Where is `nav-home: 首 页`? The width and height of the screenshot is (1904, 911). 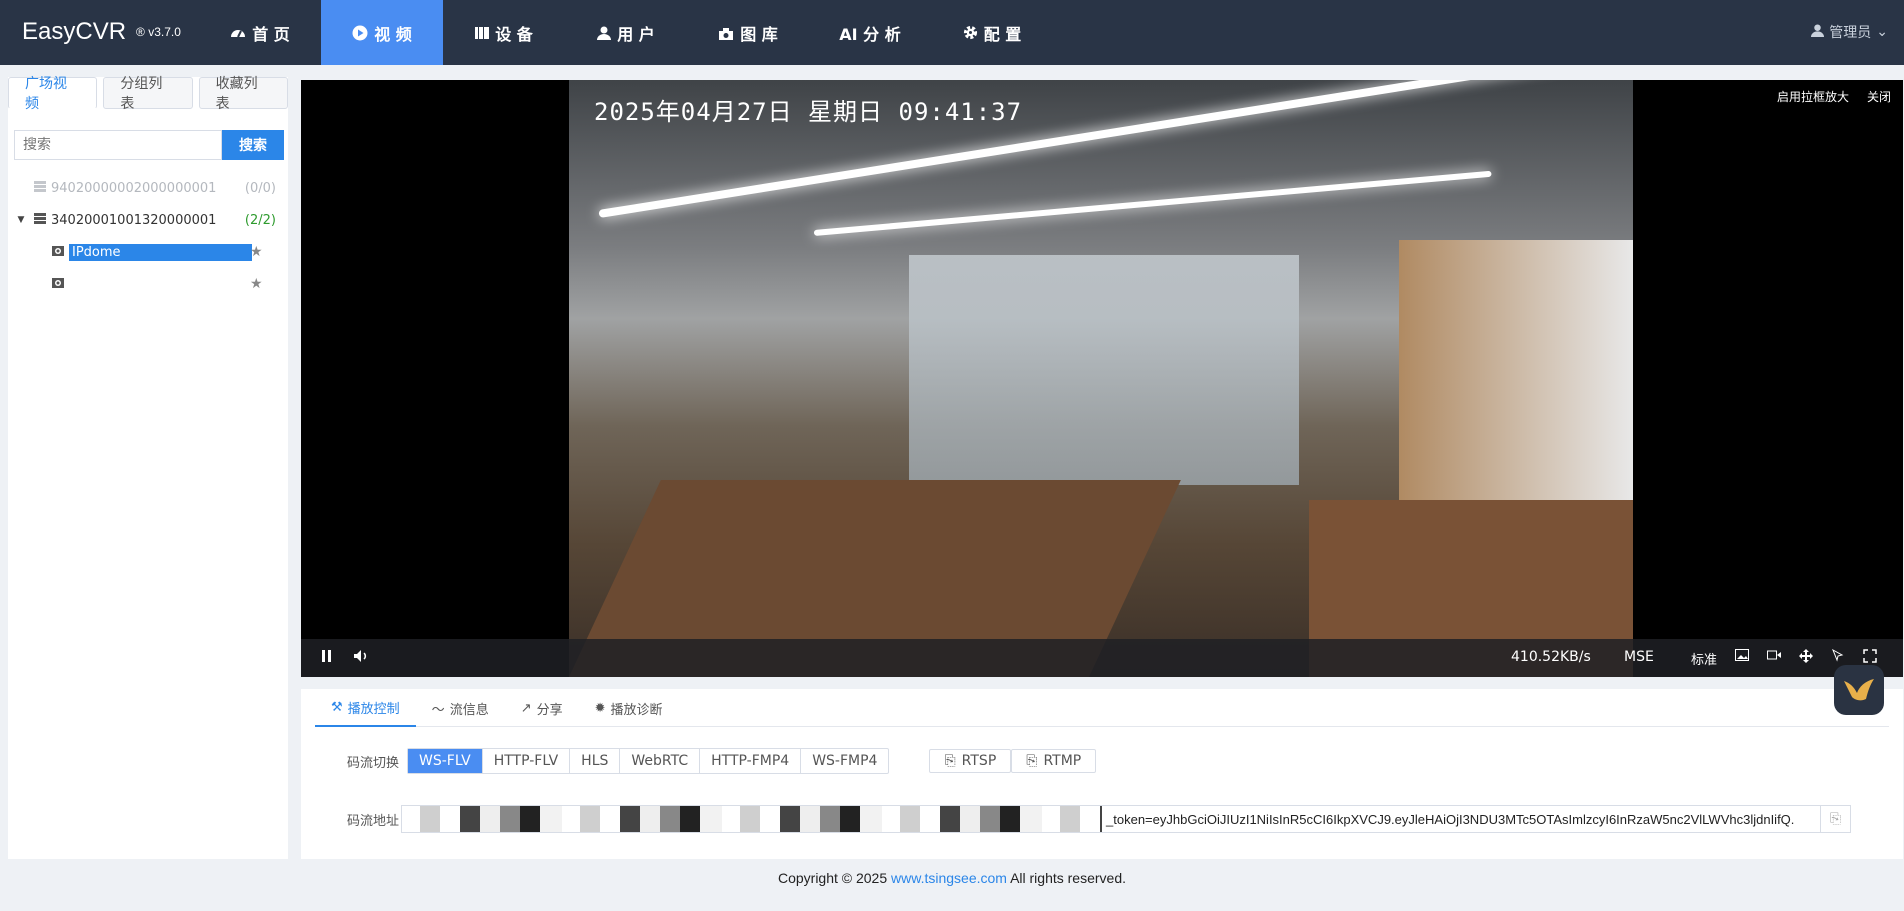
nav-home: 首 页 is located at coordinates (260, 32).